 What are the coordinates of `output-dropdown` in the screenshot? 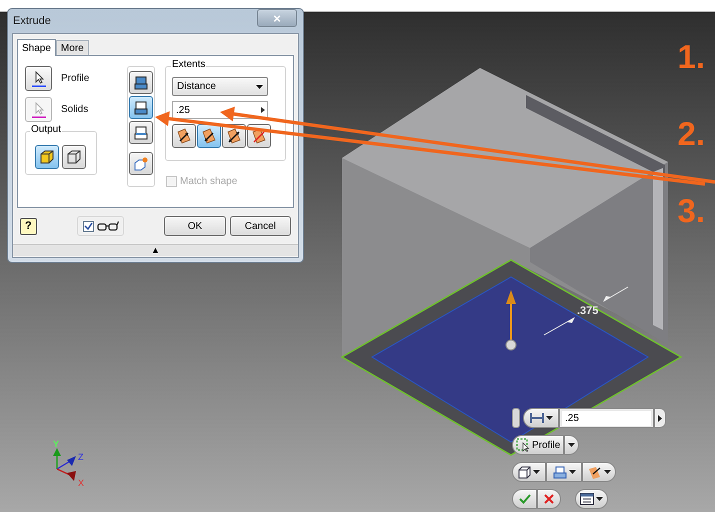 It's located at (529, 472).